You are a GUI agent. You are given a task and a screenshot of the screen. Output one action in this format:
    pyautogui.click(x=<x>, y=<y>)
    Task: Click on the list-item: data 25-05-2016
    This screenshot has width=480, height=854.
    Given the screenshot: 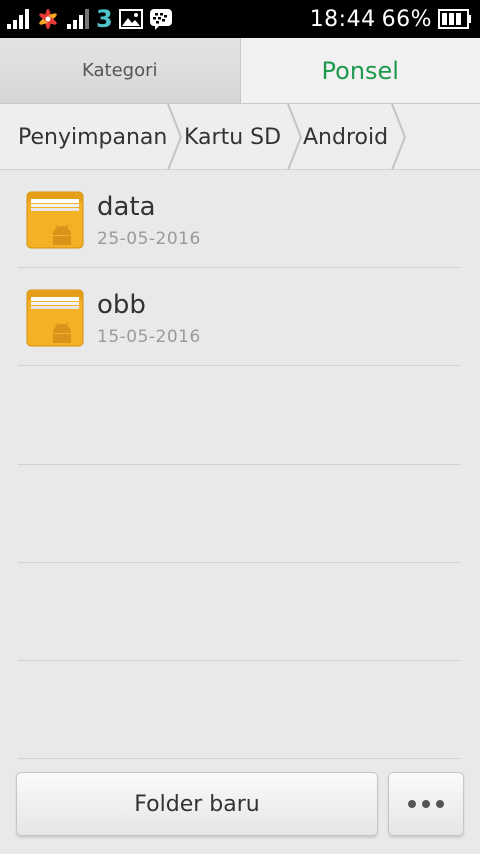 What is the action you would take?
    pyautogui.click(x=239, y=219)
    